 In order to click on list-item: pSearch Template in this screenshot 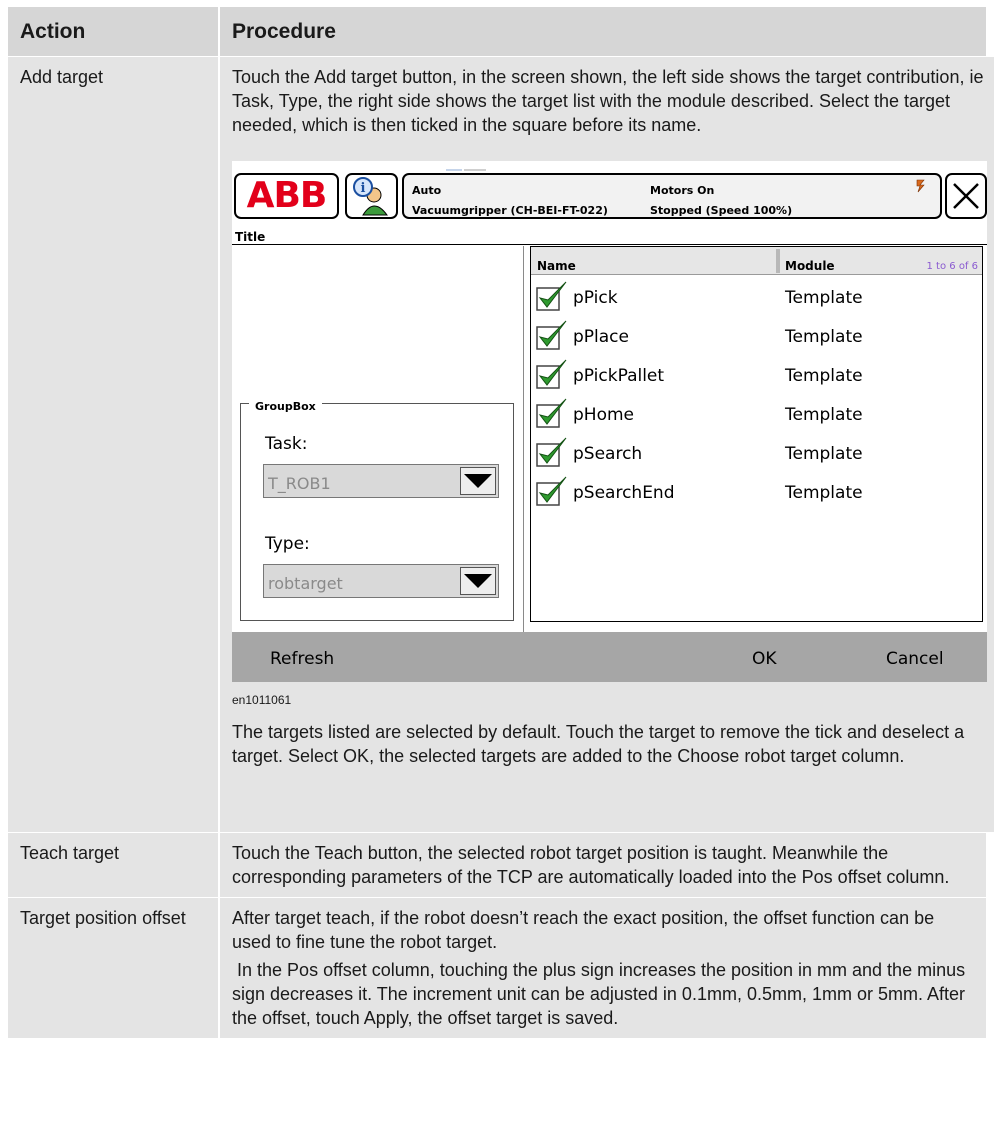, I will do `click(757, 452)`.